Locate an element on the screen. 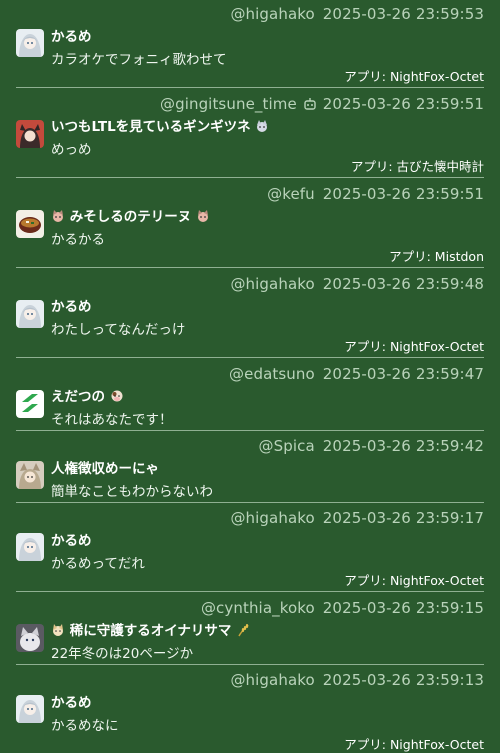  post-body: 22年冬のは20ページか is located at coordinates (122, 654).